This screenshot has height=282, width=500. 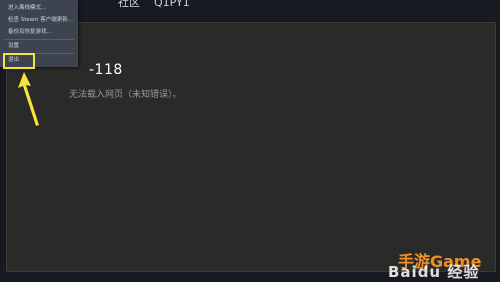 I want to click on highlight-box, so click(x=19, y=61).